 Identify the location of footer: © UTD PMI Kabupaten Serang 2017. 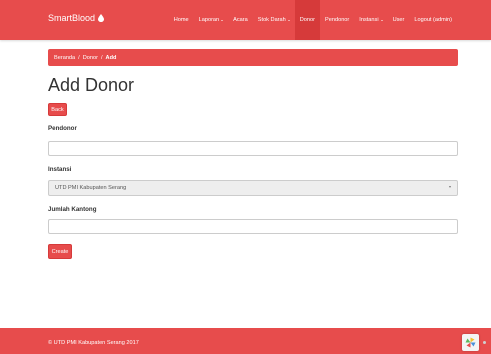
(245, 341).